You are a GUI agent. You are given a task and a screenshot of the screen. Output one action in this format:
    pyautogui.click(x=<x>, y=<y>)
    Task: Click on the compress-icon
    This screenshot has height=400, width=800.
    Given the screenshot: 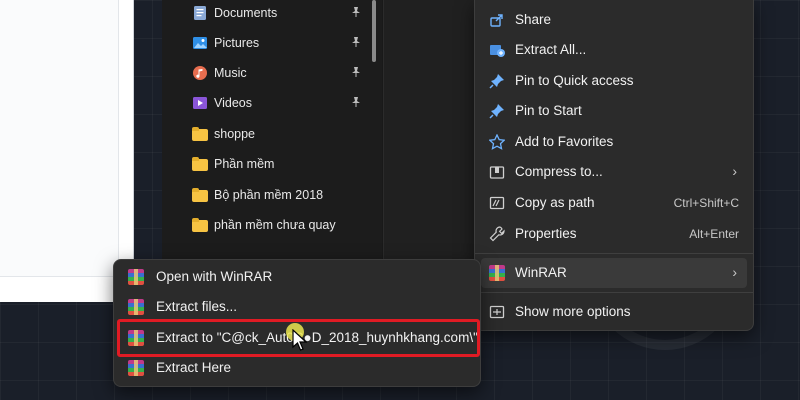 What is the action you would take?
    pyautogui.click(x=497, y=172)
    